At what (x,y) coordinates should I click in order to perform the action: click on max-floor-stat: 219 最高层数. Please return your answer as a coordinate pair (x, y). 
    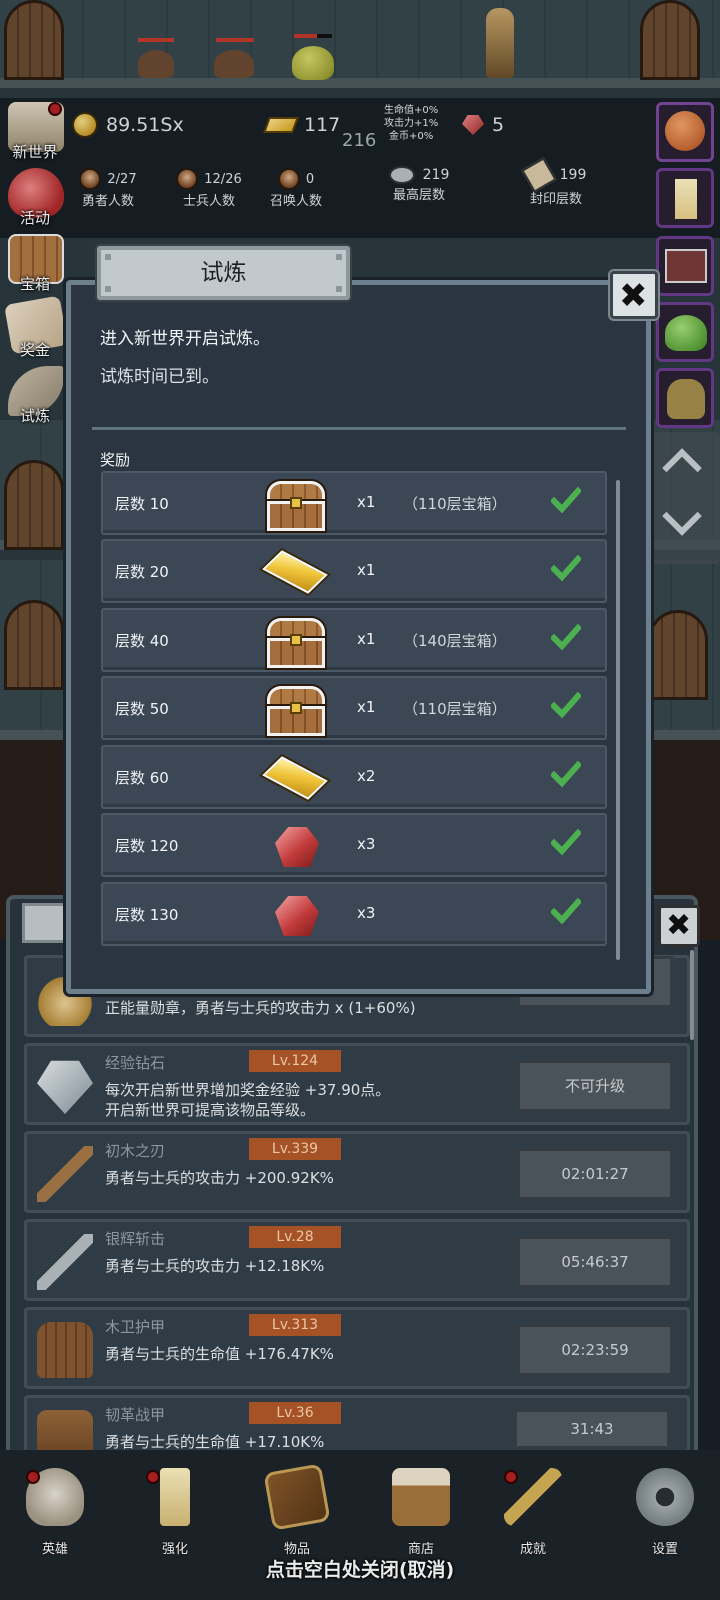
    Looking at the image, I should click on (419, 184).